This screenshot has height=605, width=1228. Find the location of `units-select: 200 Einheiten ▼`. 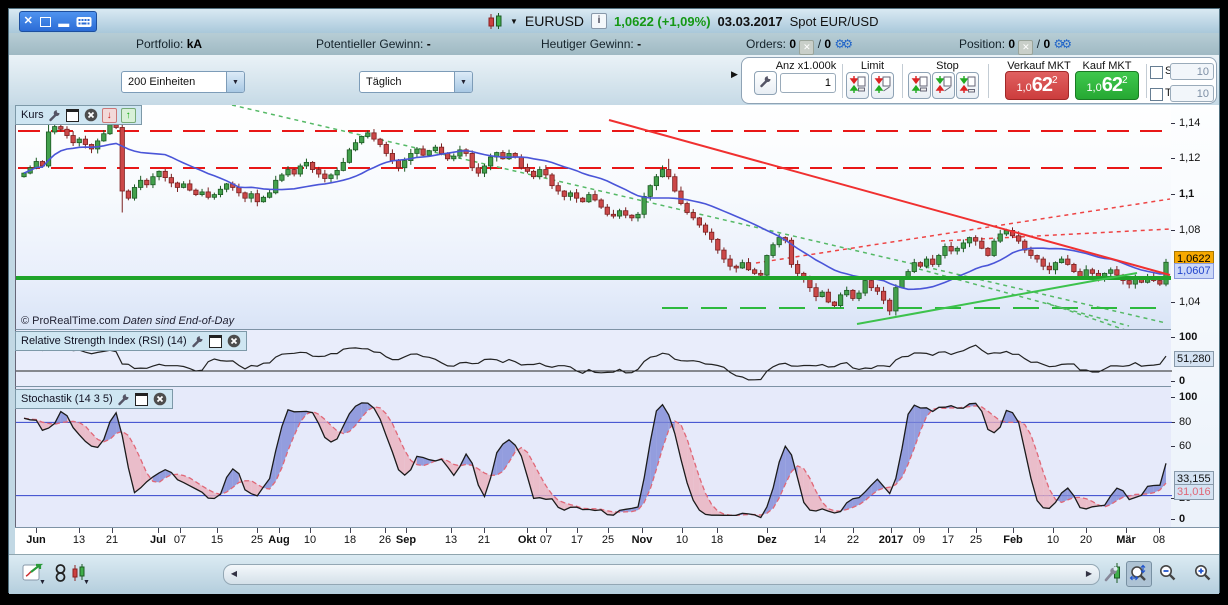

units-select: 200 Einheiten ▼ is located at coordinates (183, 82).